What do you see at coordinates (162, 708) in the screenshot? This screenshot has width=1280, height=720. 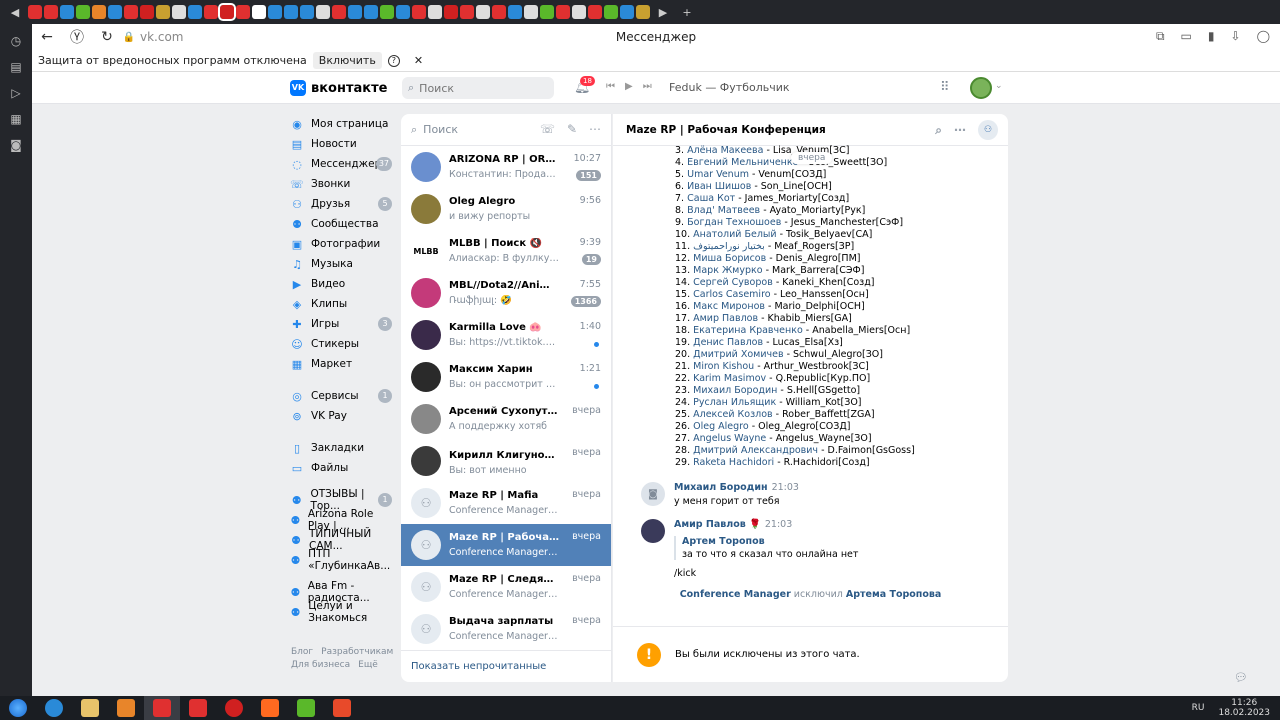 I see `yandex-browser-icon` at bounding box center [162, 708].